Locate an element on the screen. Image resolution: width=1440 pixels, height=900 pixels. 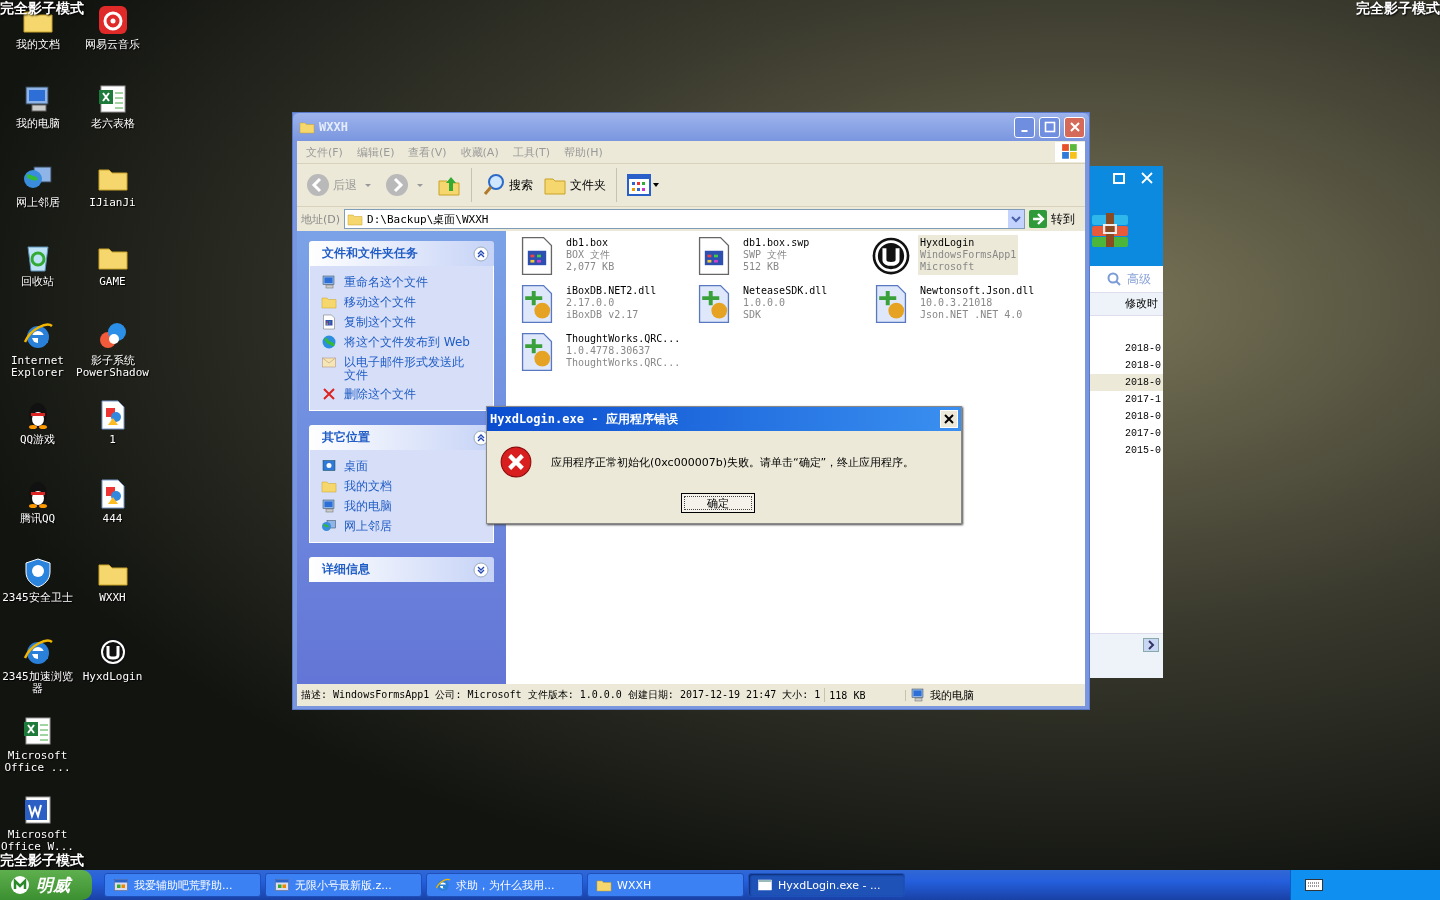
task-link: 以电子邮件形式发送此文件 is located at coordinates (408, 368).